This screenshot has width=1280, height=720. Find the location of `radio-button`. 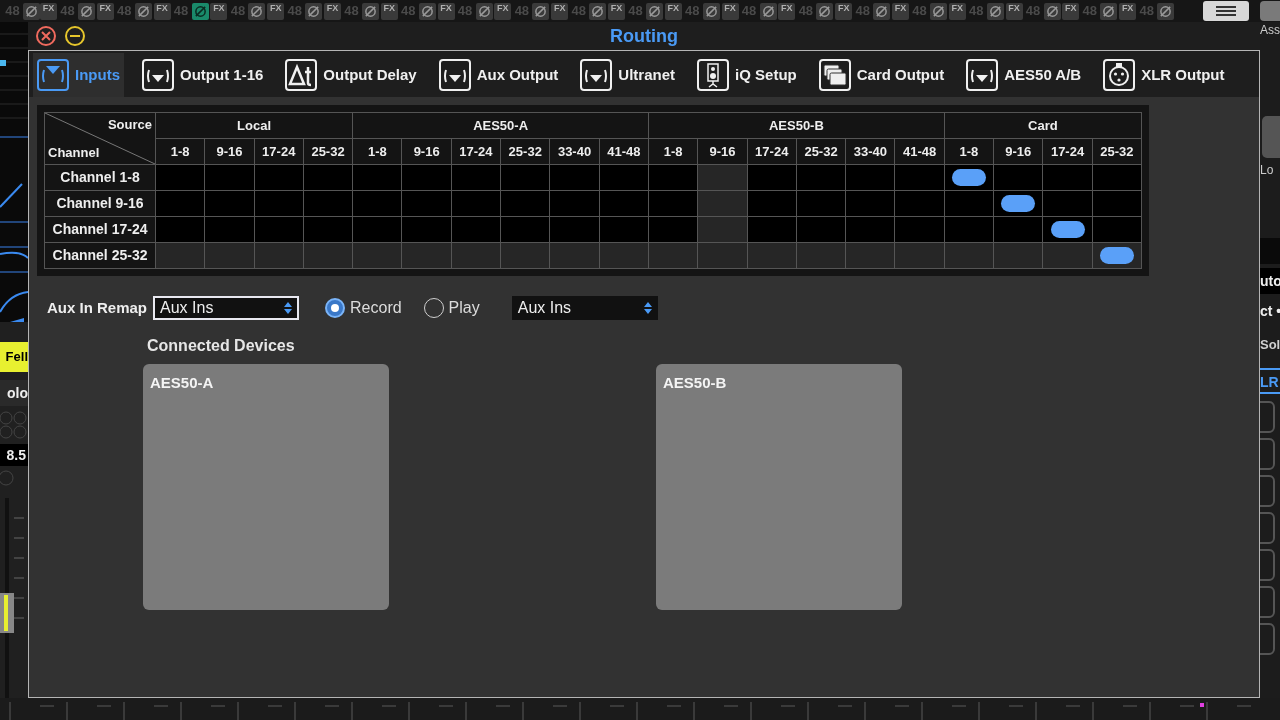

radio-button is located at coordinates (335, 308).